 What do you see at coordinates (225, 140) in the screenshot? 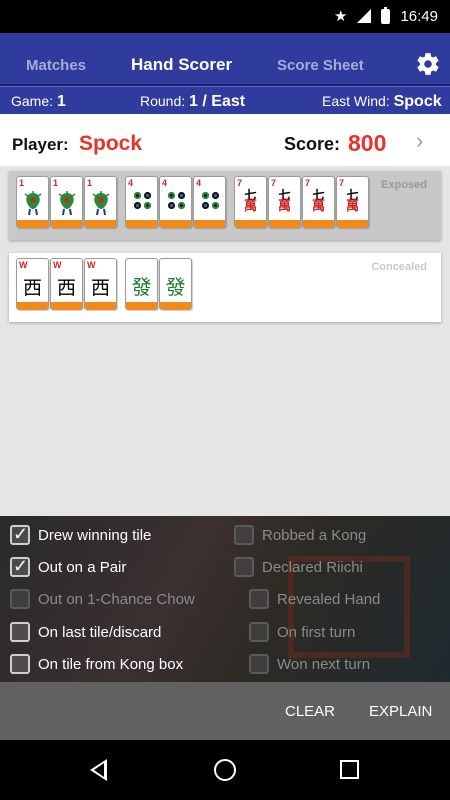
I see `player-row: Player: Spock Score: 800 ›` at bounding box center [225, 140].